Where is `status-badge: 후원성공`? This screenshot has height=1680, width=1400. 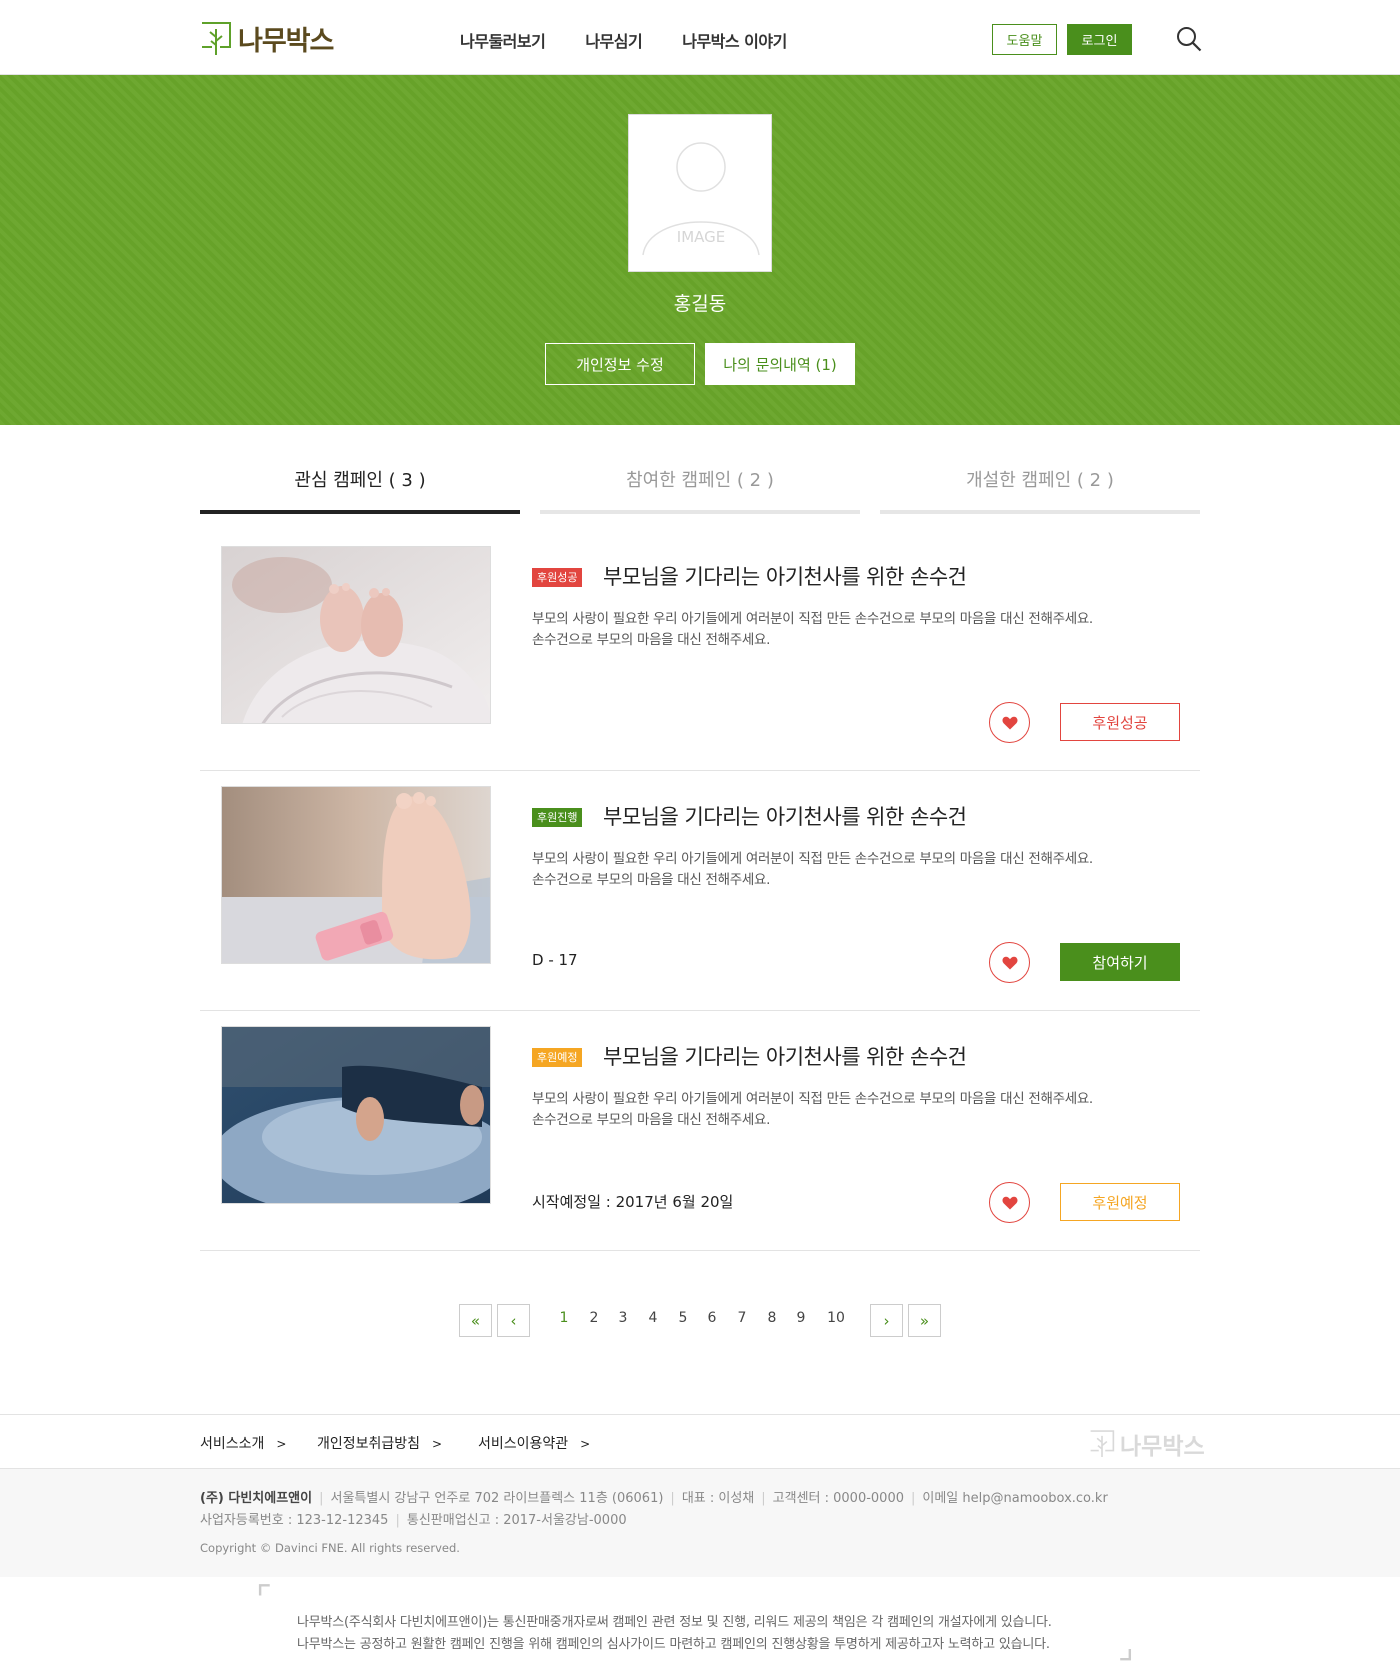 status-badge: 후원성공 is located at coordinates (557, 577).